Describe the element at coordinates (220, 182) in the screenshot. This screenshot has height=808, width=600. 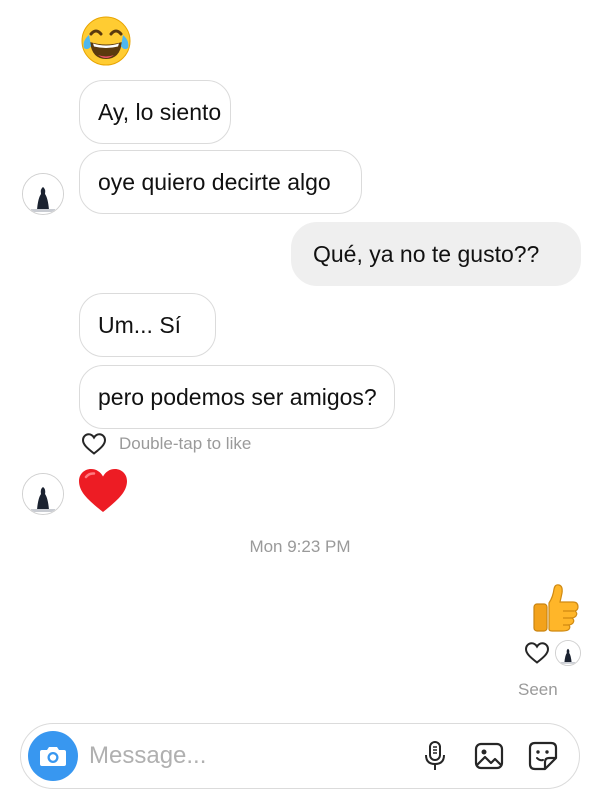
I see `message-bubble-received: oye quiero decirte algo` at that location.